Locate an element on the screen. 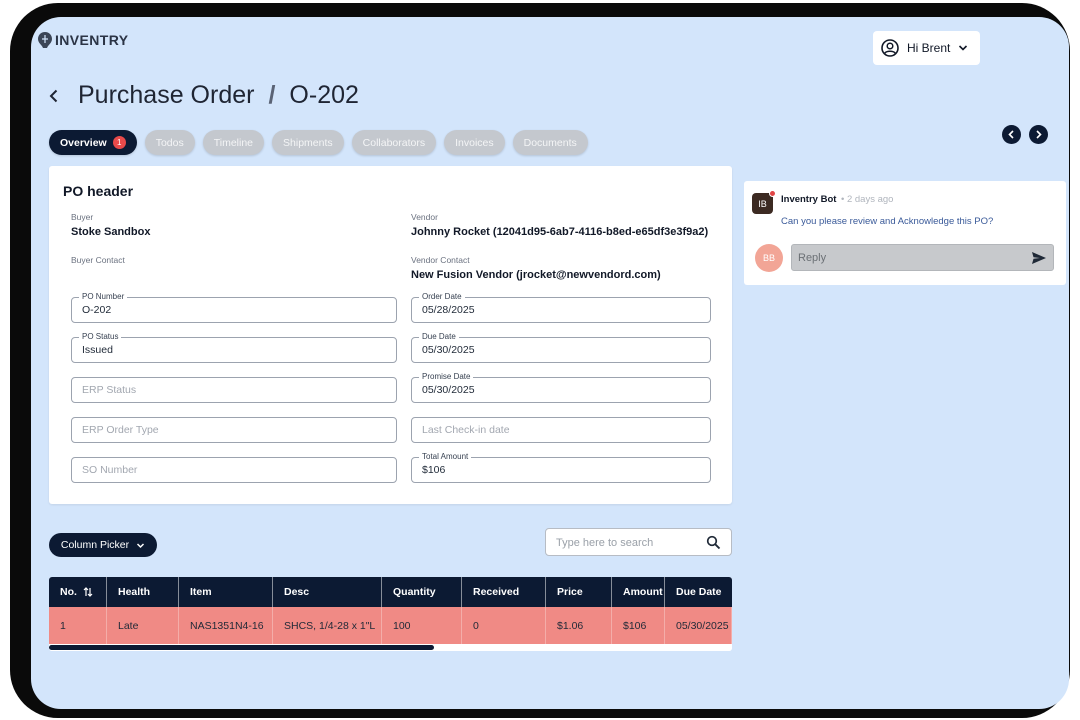 Image resolution: width=1080 pixels, height=720 pixels. tab-label: Documents is located at coordinates (550, 142).